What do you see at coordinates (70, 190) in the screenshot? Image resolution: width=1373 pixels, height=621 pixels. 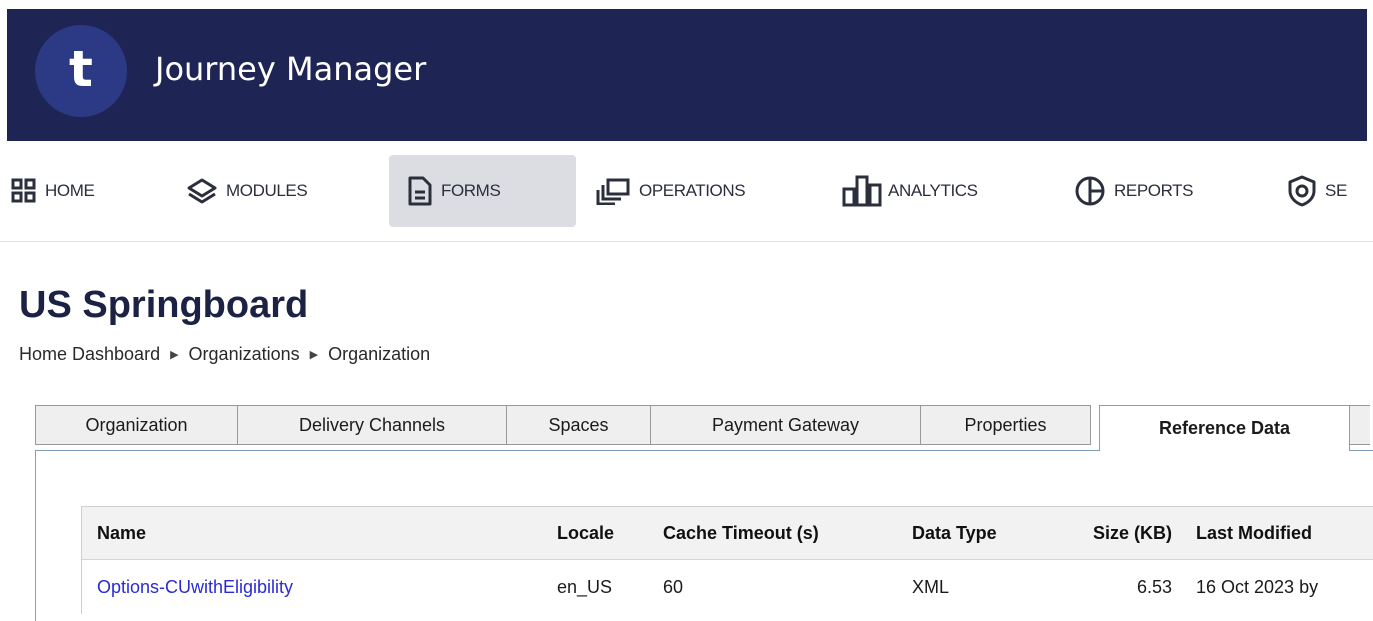 I see `nav-label: HOME` at bounding box center [70, 190].